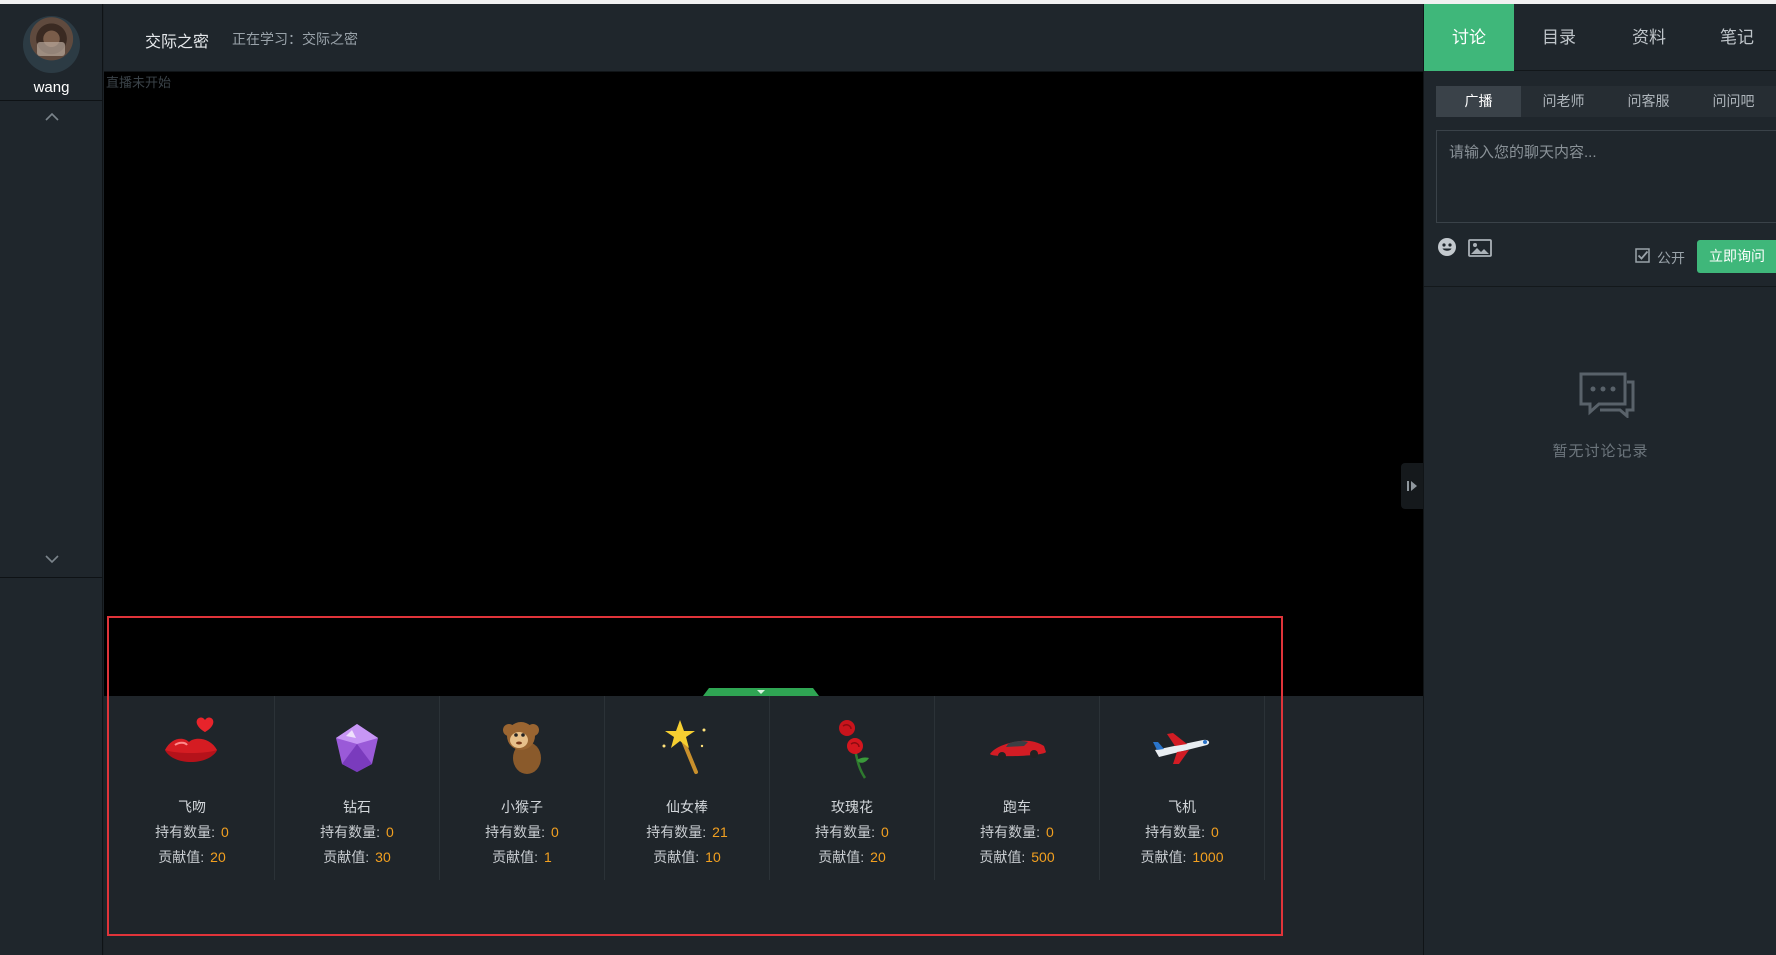  Describe the element at coordinates (192, 807) in the screenshot. I see `gift-name: 飞吻` at that location.